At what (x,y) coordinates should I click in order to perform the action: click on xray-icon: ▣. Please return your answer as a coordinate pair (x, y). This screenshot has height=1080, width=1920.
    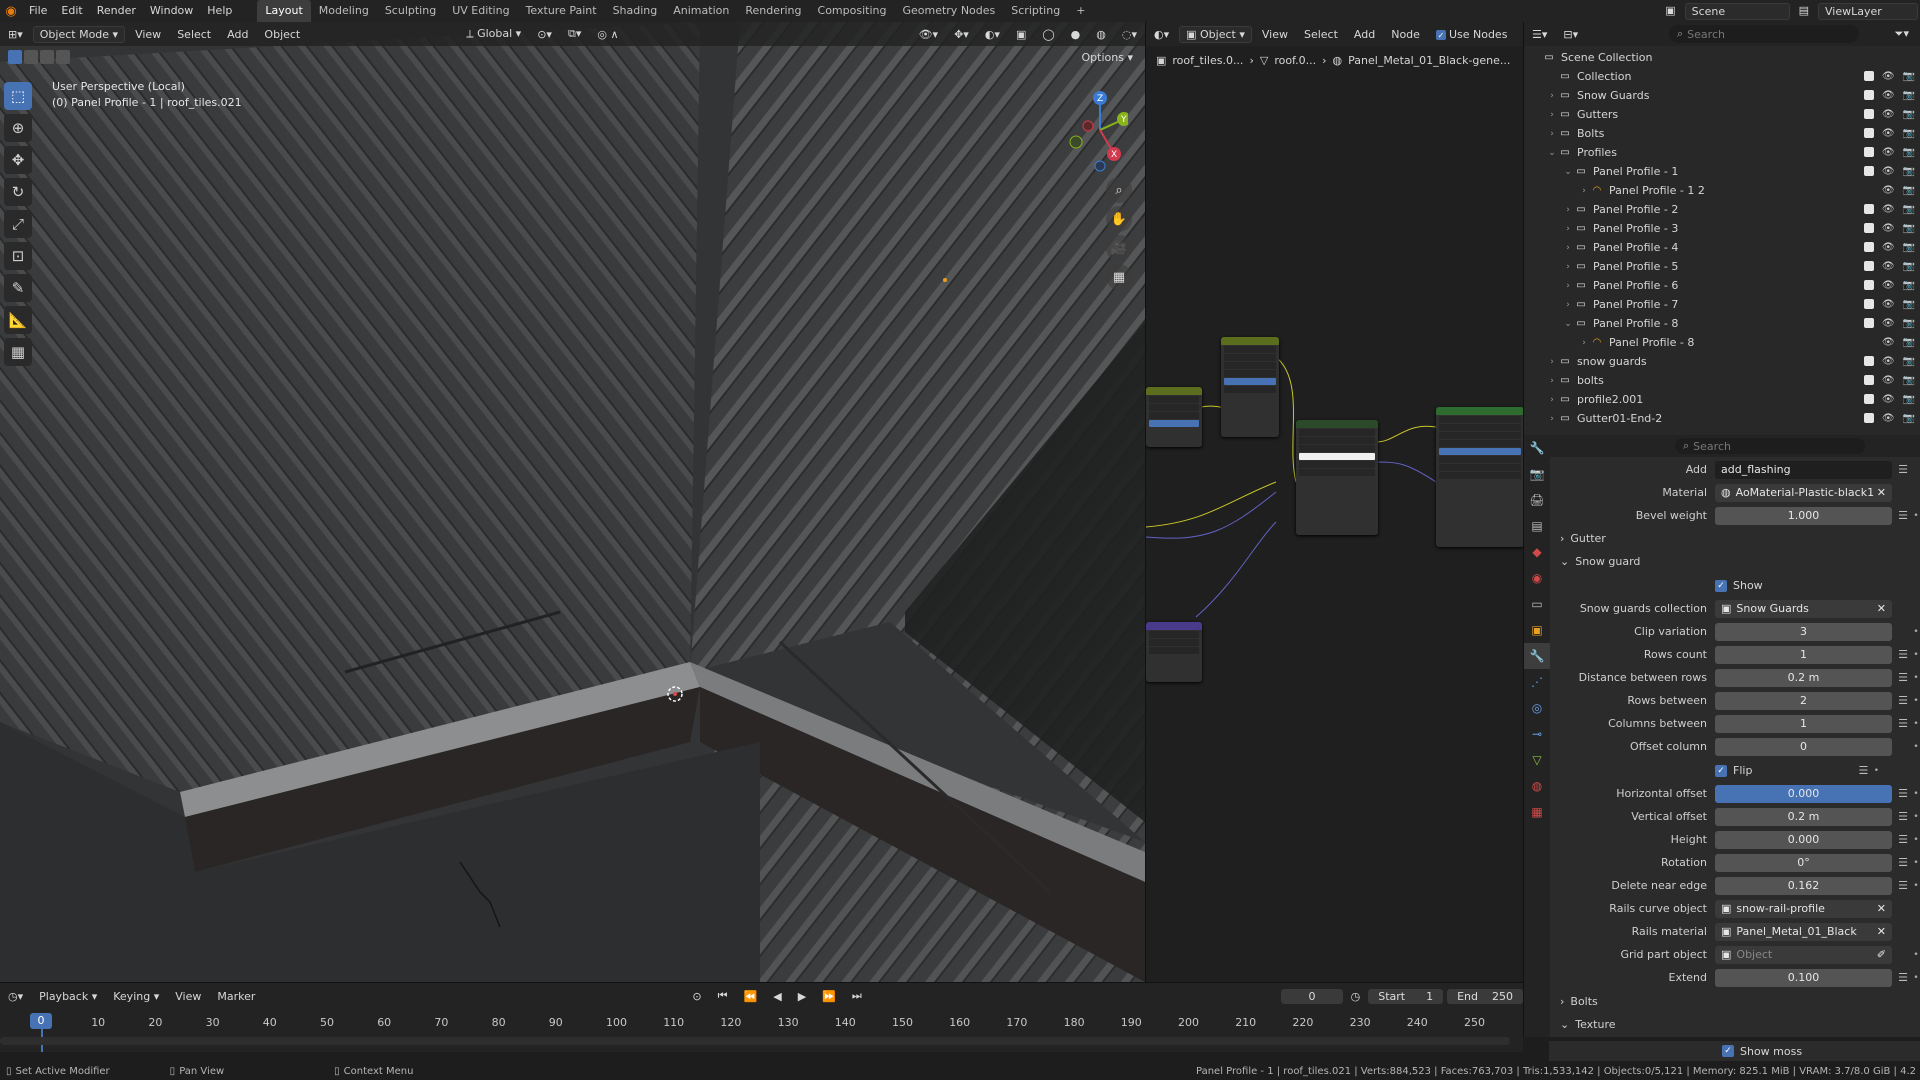
    Looking at the image, I should click on (1021, 34).